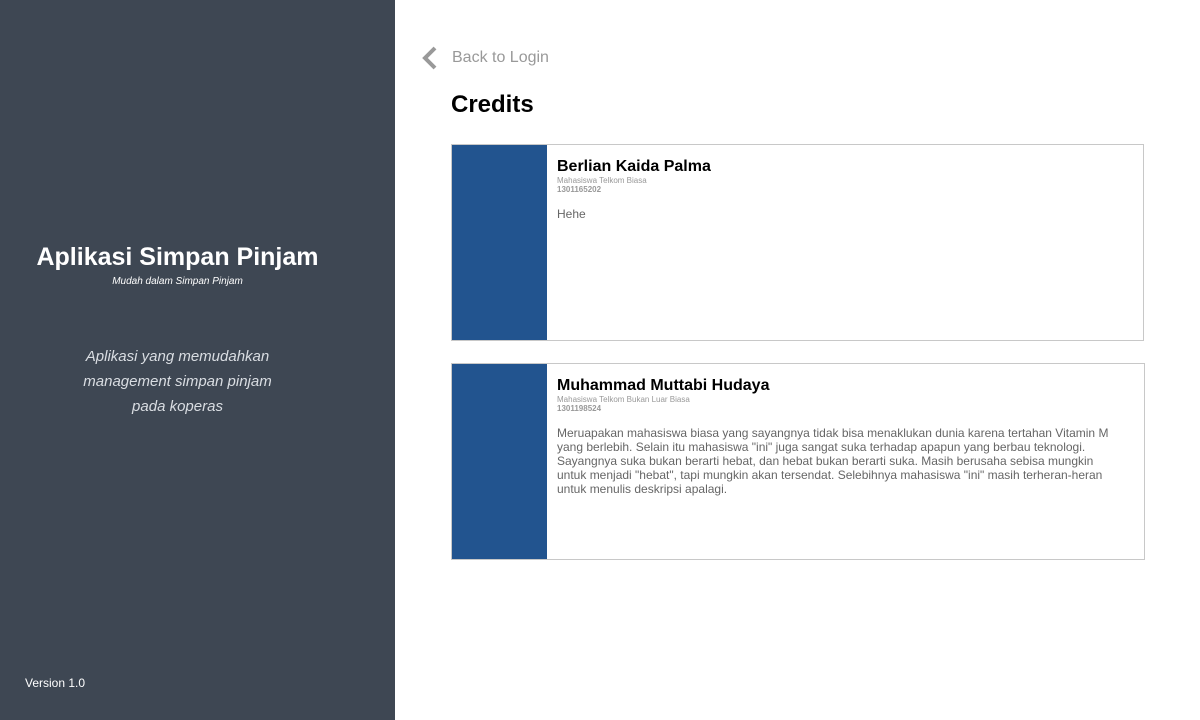 This screenshot has width=1200, height=720. What do you see at coordinates (579, 408) in the screenshot?
I see `credit-id: 1301198524` at bounding box center [579, 408].